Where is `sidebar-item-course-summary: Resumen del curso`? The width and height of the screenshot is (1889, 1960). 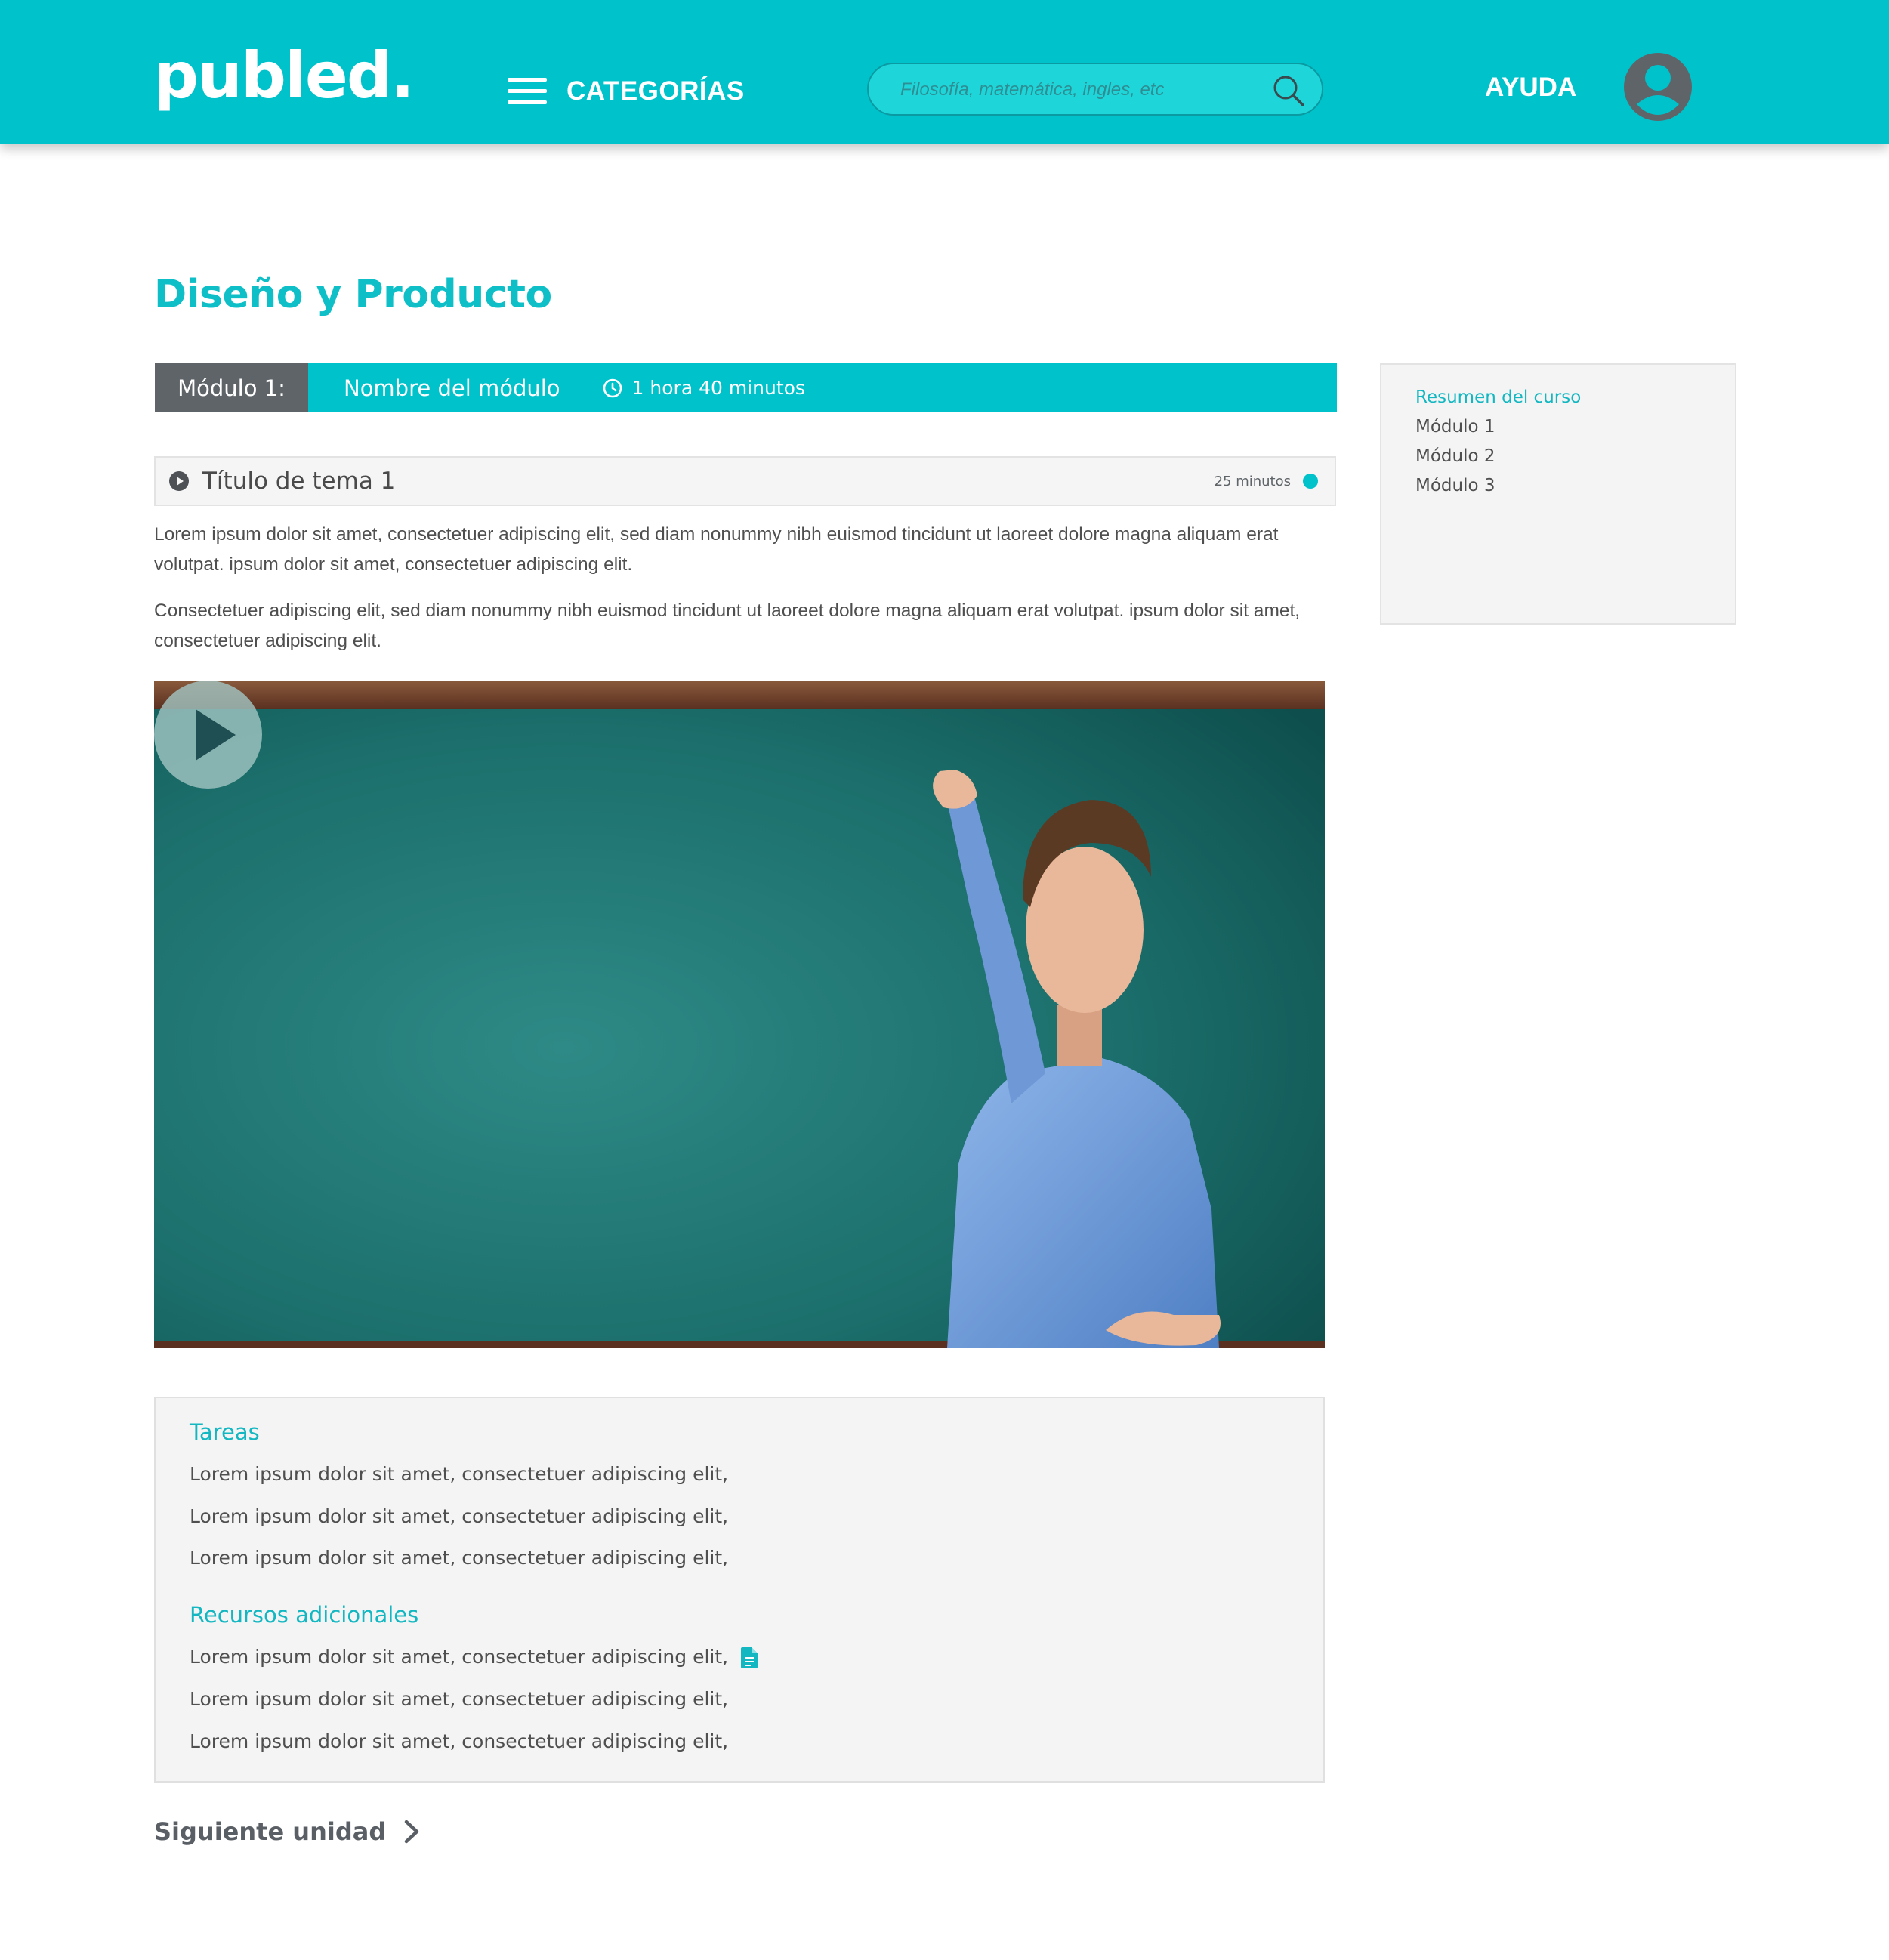
sidebar-item-course-summary: Resumen del curso is located at coordinates (1498, 397).